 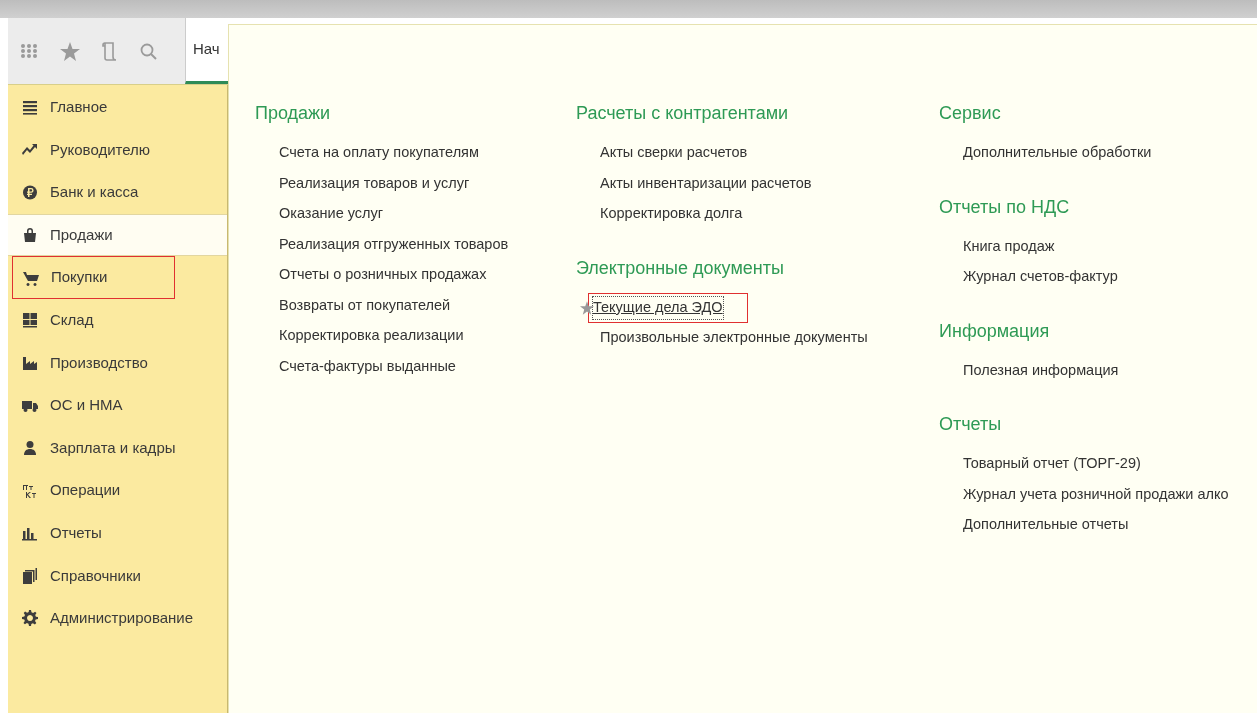 I want to click on search-icon, so click(x=148, y=51).